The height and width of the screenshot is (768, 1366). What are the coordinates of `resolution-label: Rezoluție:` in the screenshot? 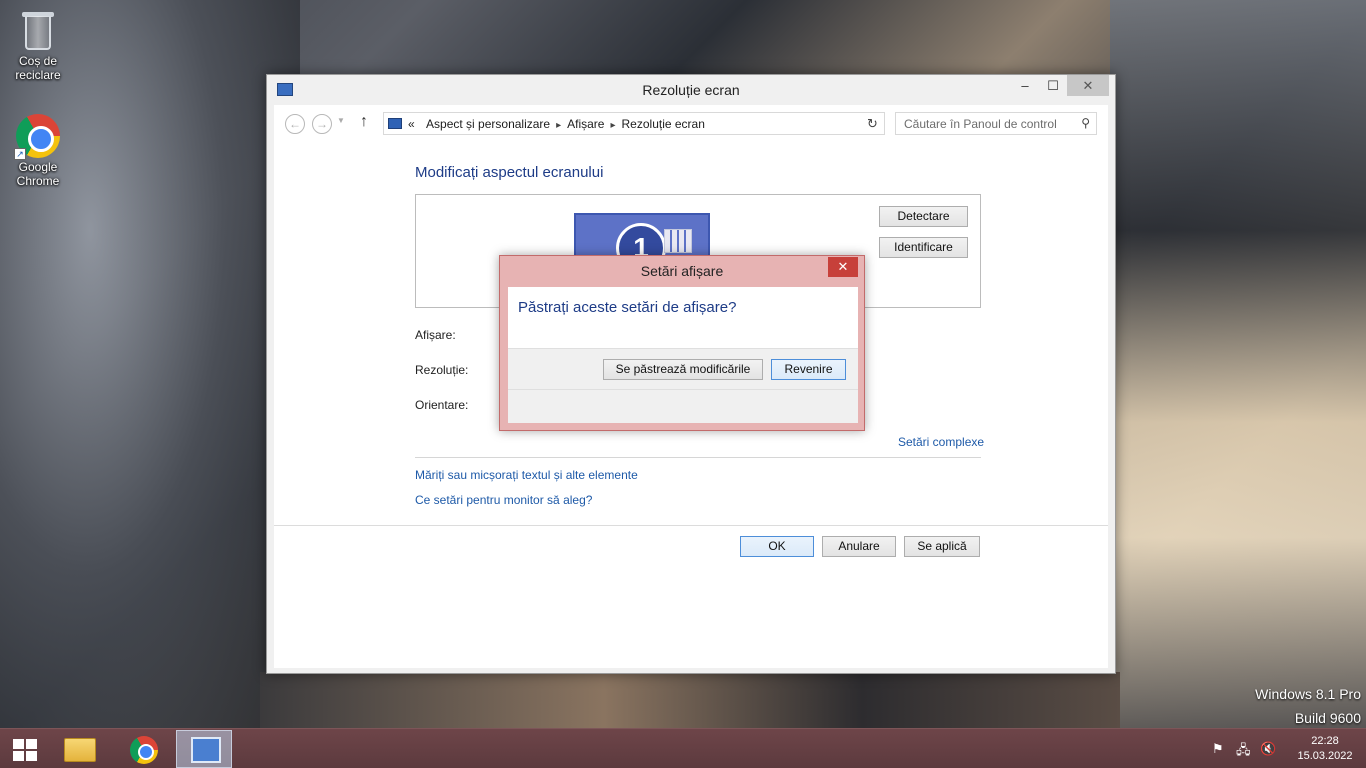 It's located at (442, 370).